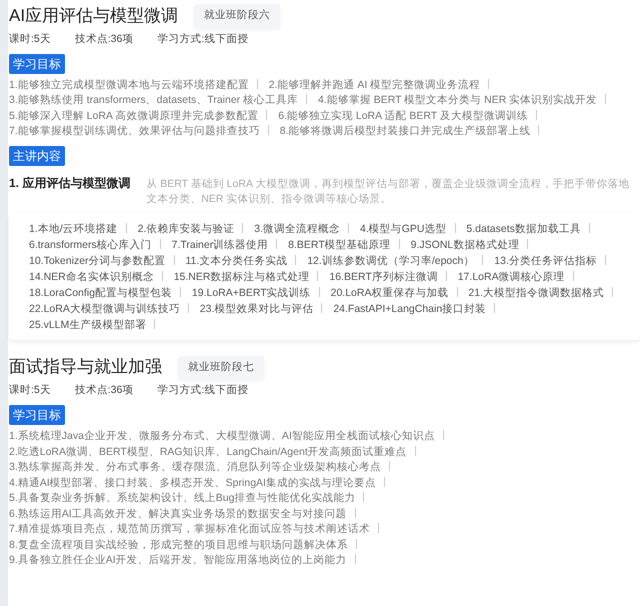 The height and width of the screenshot is (606, 640). I want to click on topic-text: 8.BERT模型基础原理, so click(339, 244).